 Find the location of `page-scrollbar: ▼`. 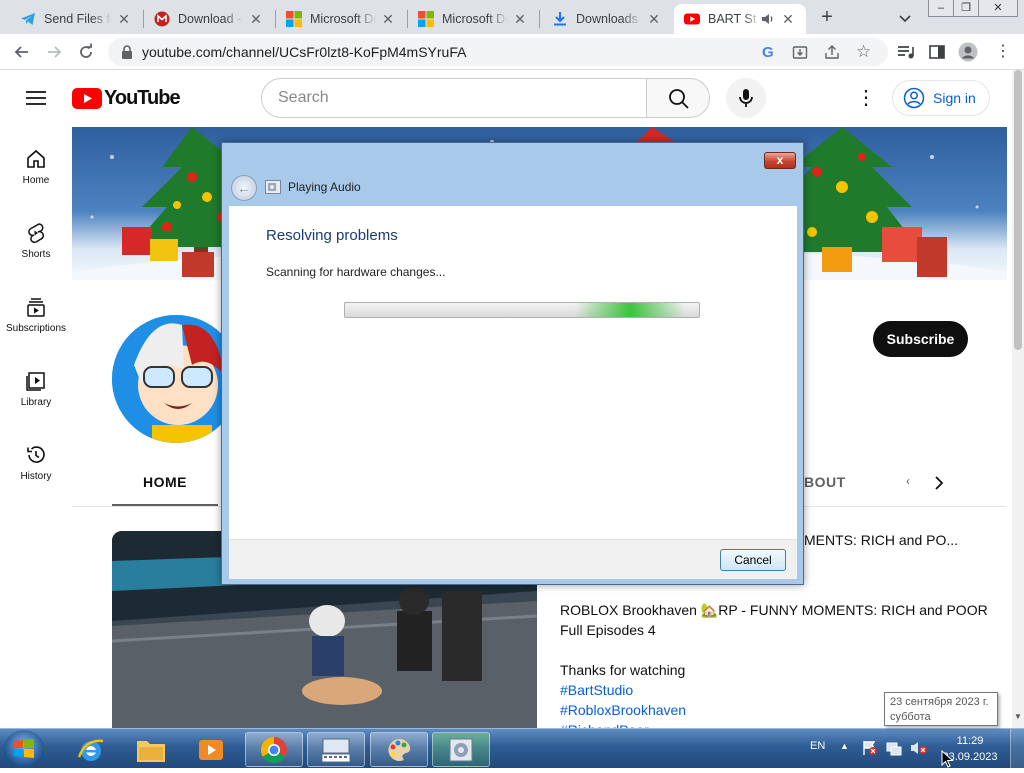

page-scrollbar: ▼ is located at coordinates (1018, 399).